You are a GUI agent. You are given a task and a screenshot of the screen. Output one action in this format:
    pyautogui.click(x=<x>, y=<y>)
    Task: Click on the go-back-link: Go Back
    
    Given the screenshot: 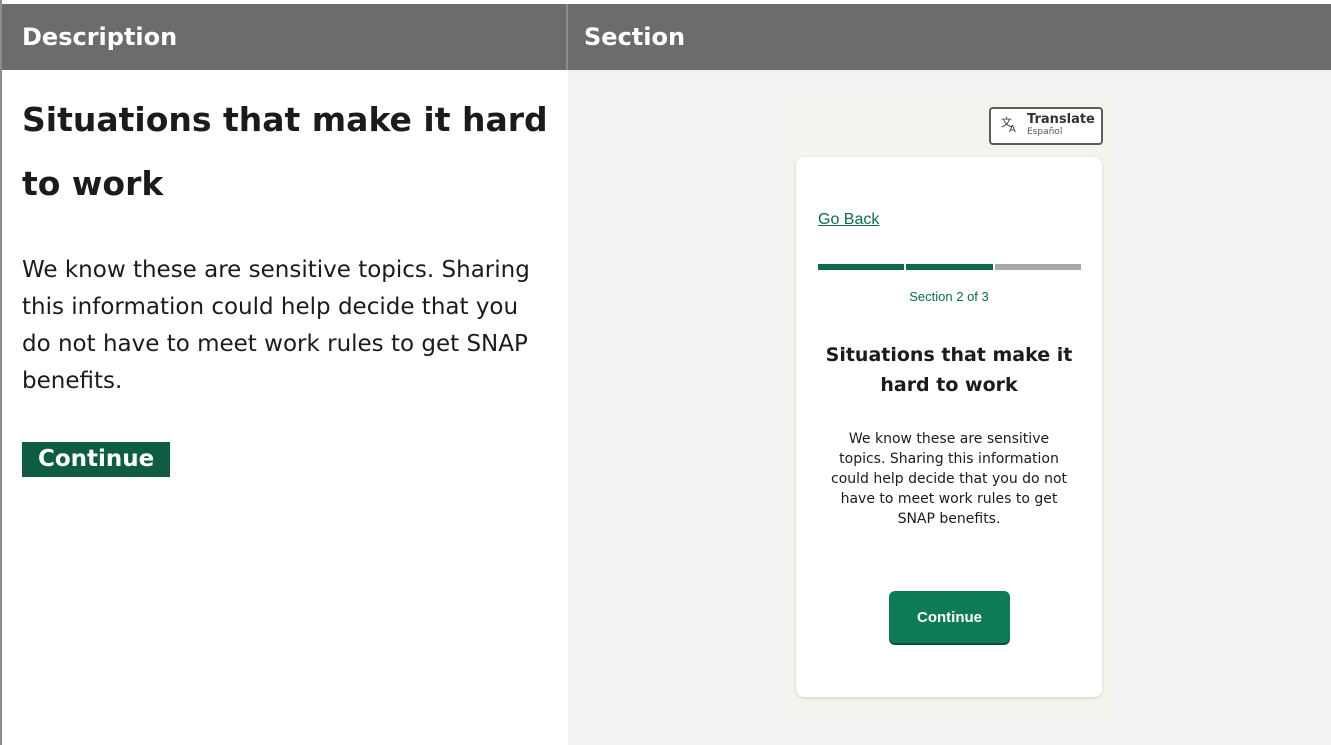 What is the action you would take?
    pyautogui.click(x=848, y=220)
    